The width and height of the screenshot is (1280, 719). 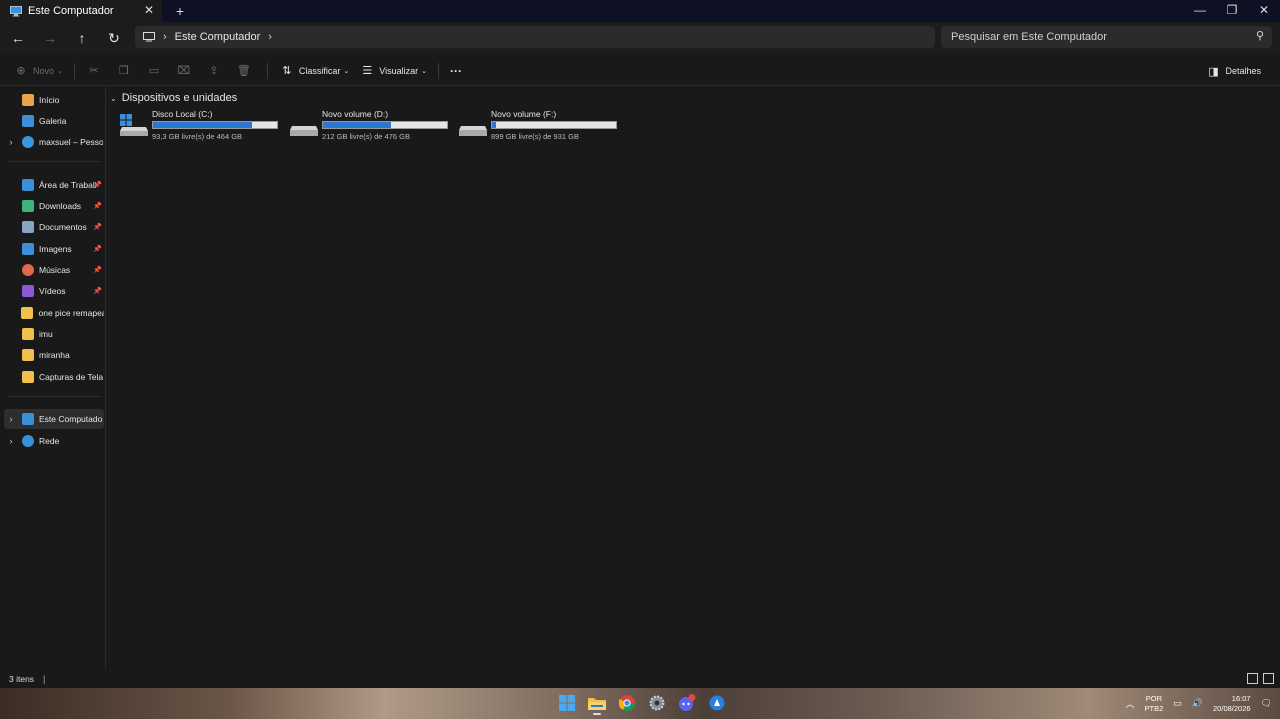 I want to click on delete-button: 🗑, so click(x=246, y=71).